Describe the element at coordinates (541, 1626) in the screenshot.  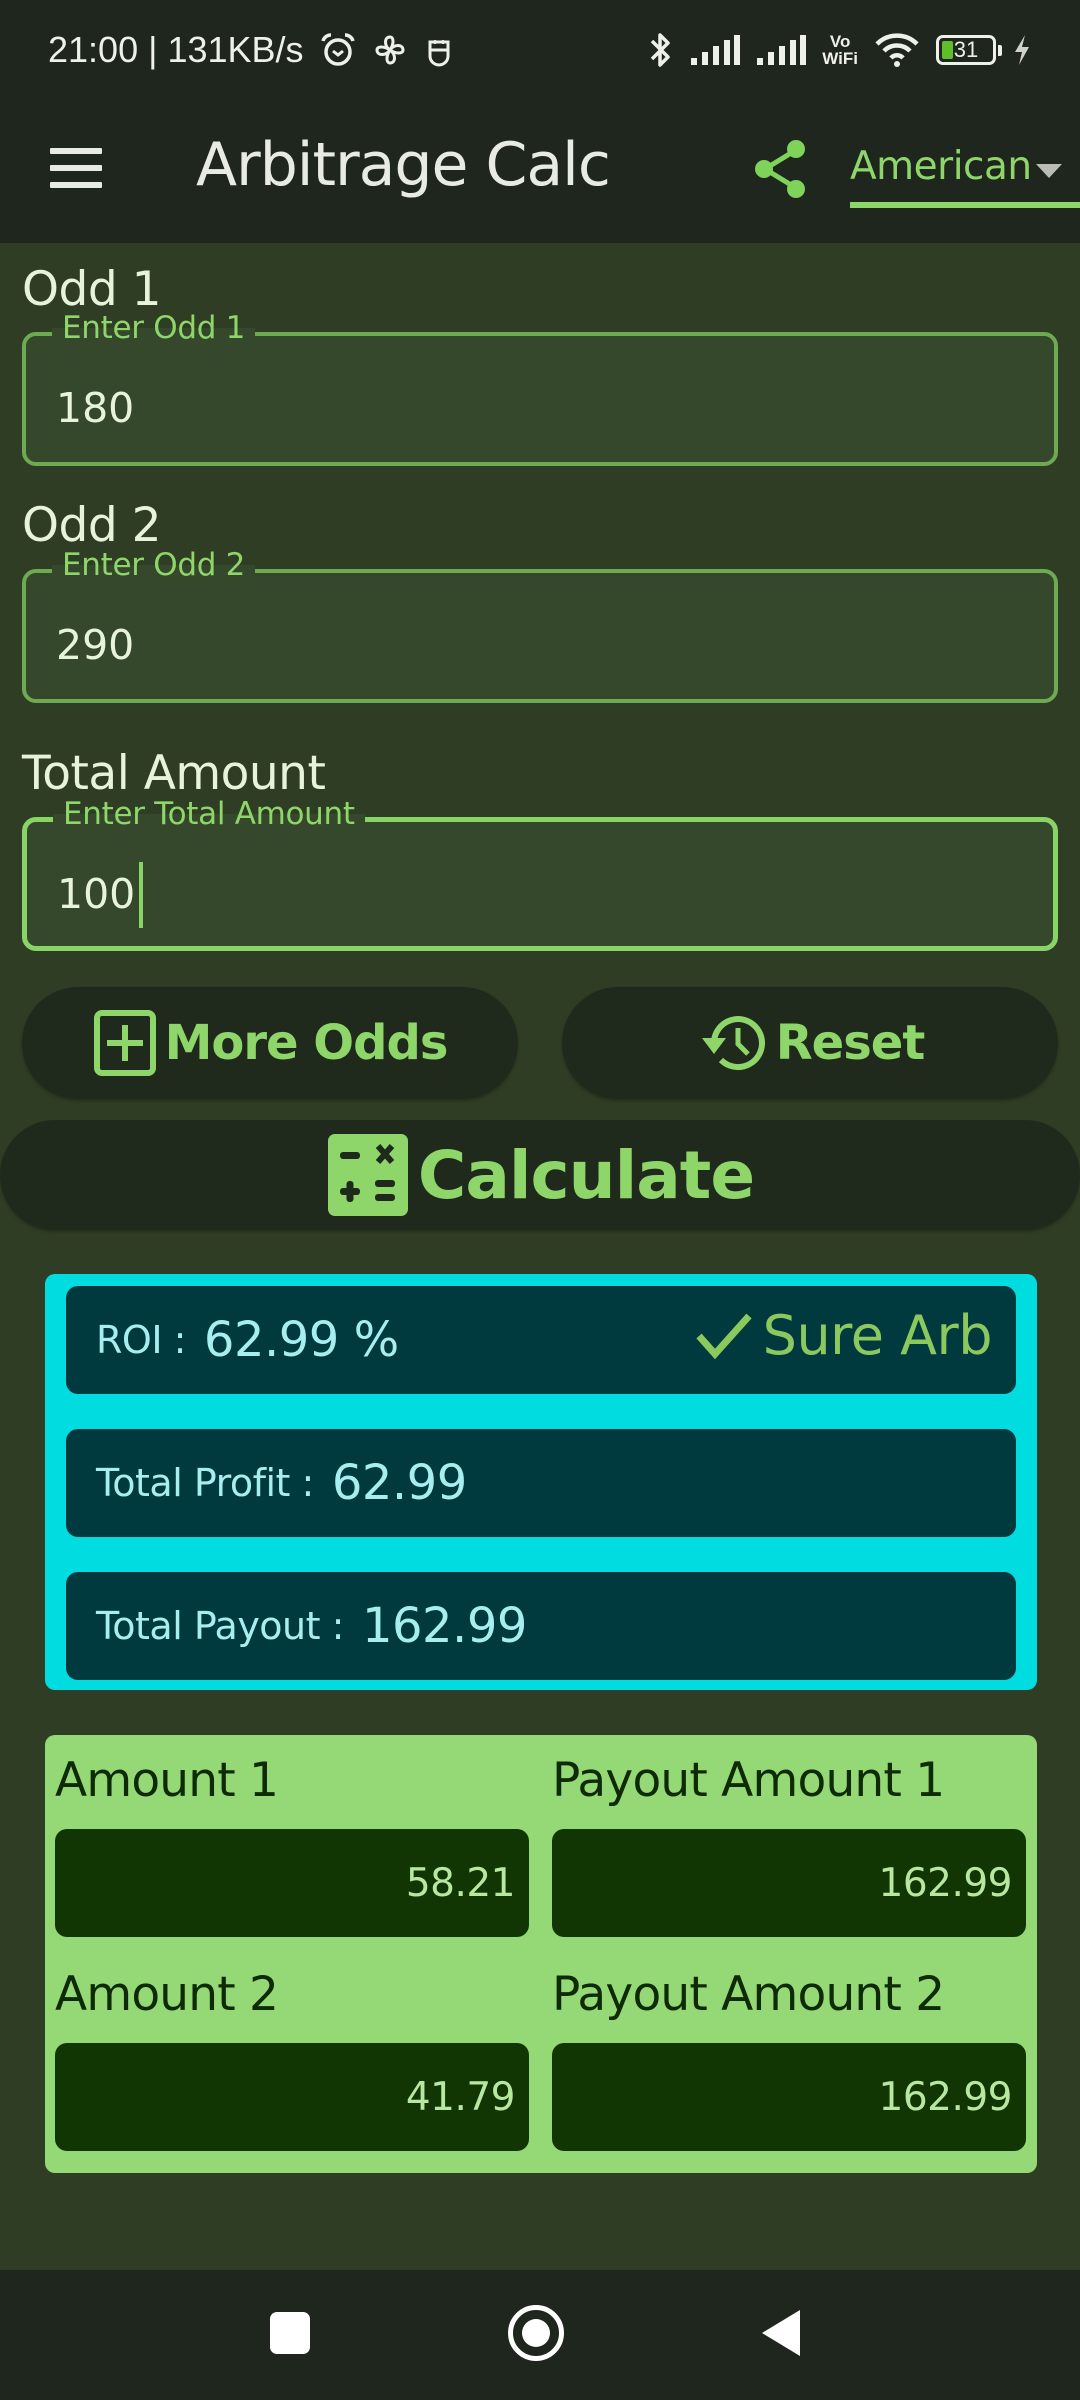
I see `payout-row: Total Payout : 162.99` at that location.